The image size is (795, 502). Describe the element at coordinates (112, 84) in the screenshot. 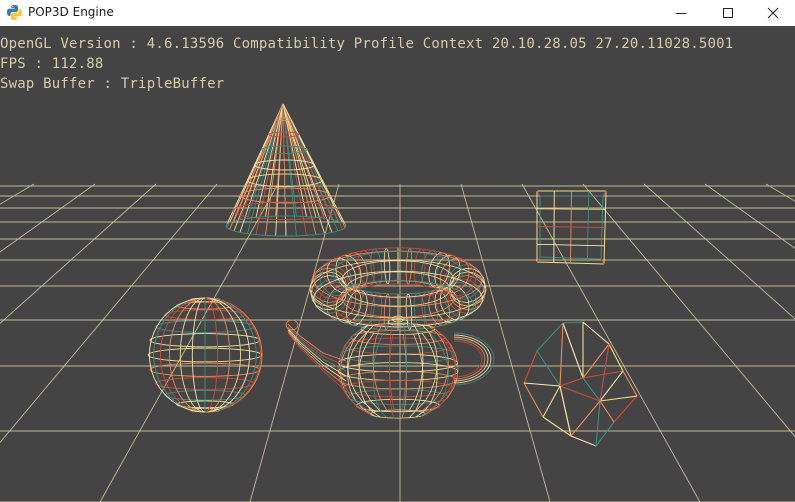

I see `swap-buffer-text: Swap Buffer : TripleBuffer` at that location.